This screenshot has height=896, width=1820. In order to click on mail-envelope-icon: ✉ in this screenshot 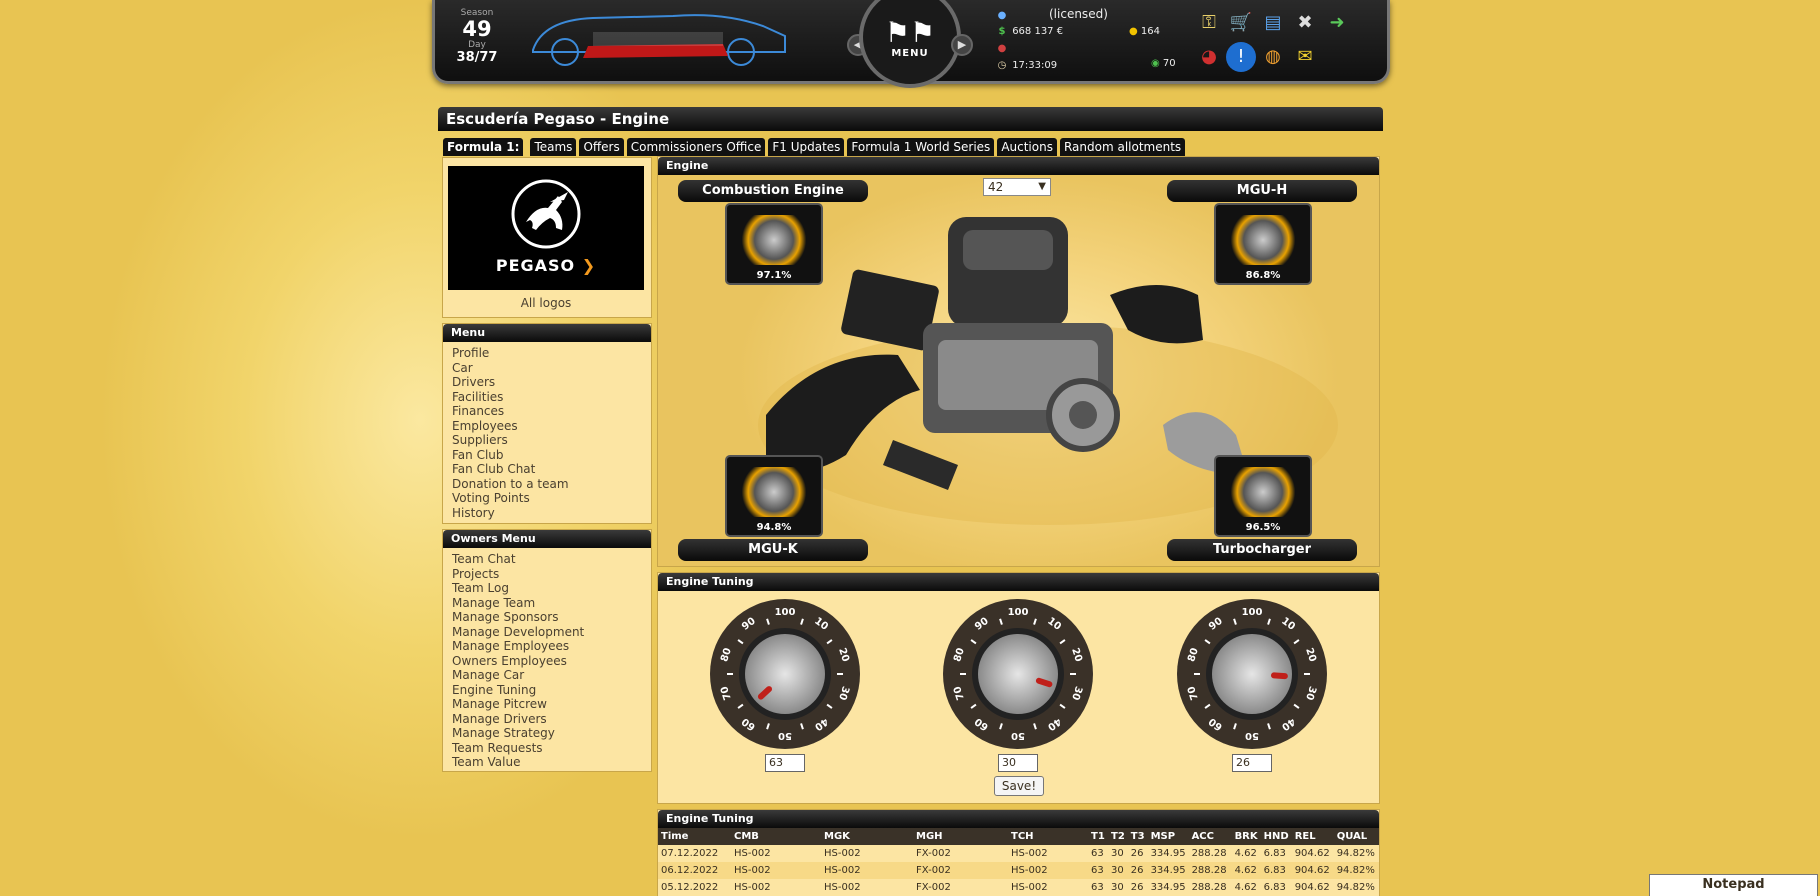, I will do `click(1305, 57)`.